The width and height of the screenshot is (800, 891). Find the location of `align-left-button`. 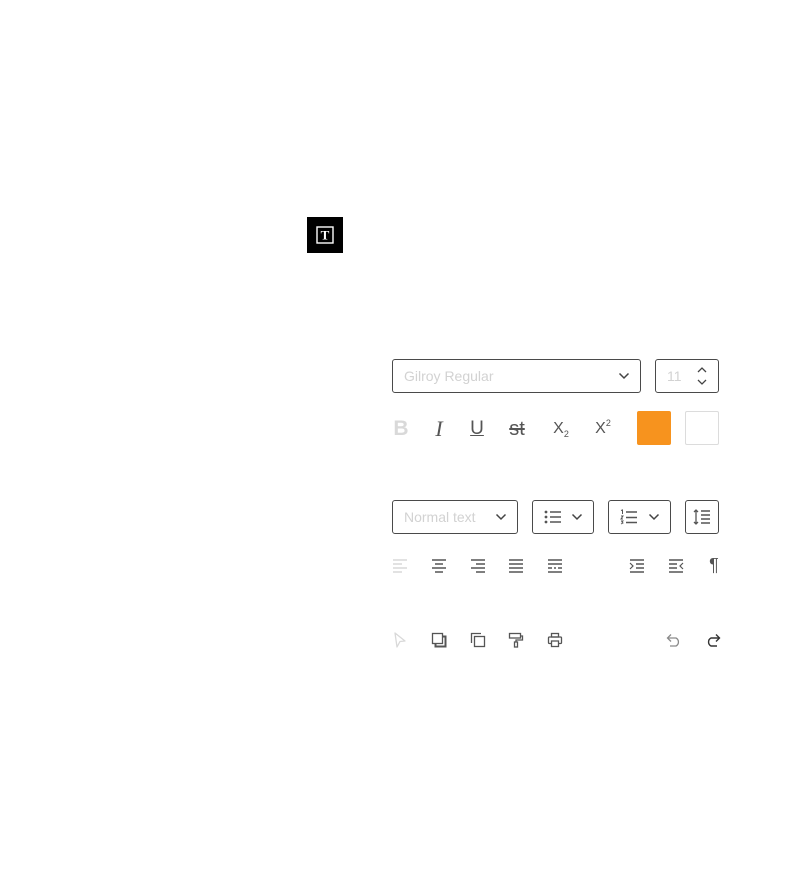

align-left-button is located at coordinates (400, 566).